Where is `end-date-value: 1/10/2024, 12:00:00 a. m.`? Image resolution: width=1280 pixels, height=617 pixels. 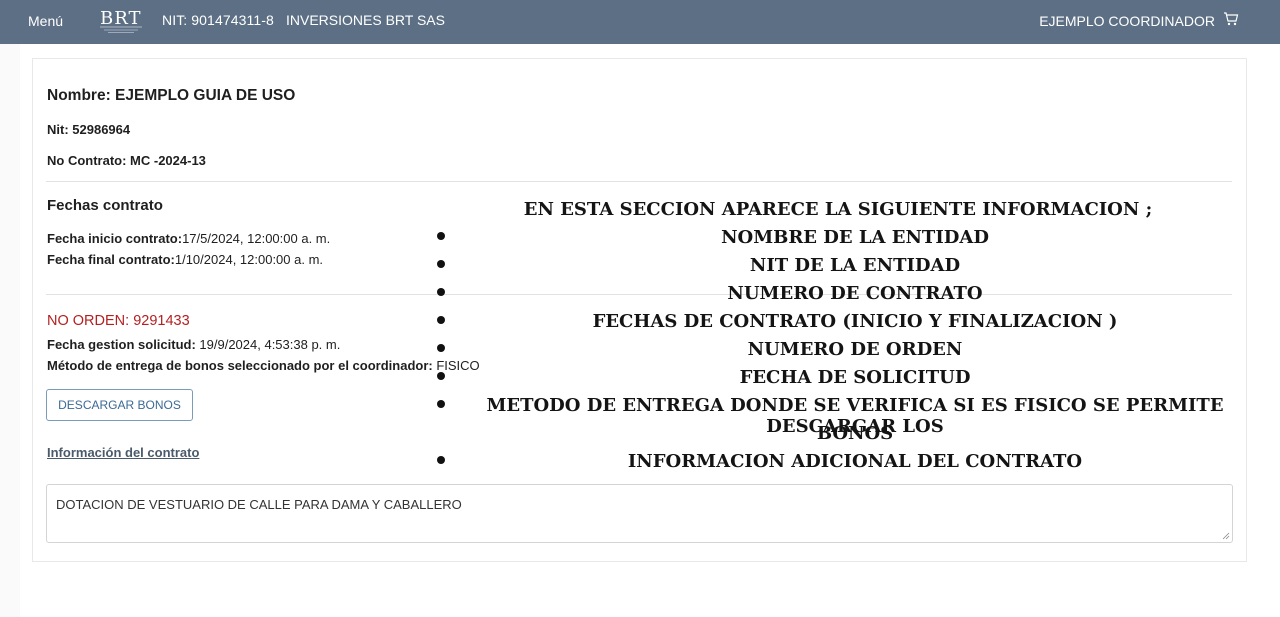
end-date-value: 1/10/2024, 12:00:00 a. m. is located at coordinates (249, 259).